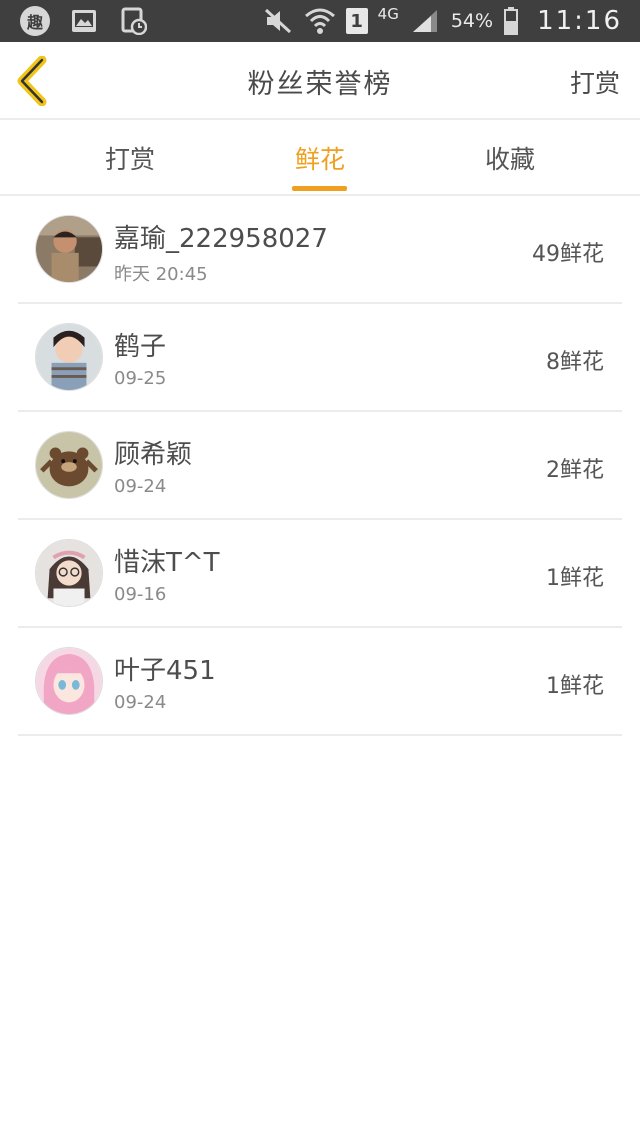 Image resolution: width=640 pixels, height=1138 pixels. I want to click on active-tab-indicator, so click(319, 188).